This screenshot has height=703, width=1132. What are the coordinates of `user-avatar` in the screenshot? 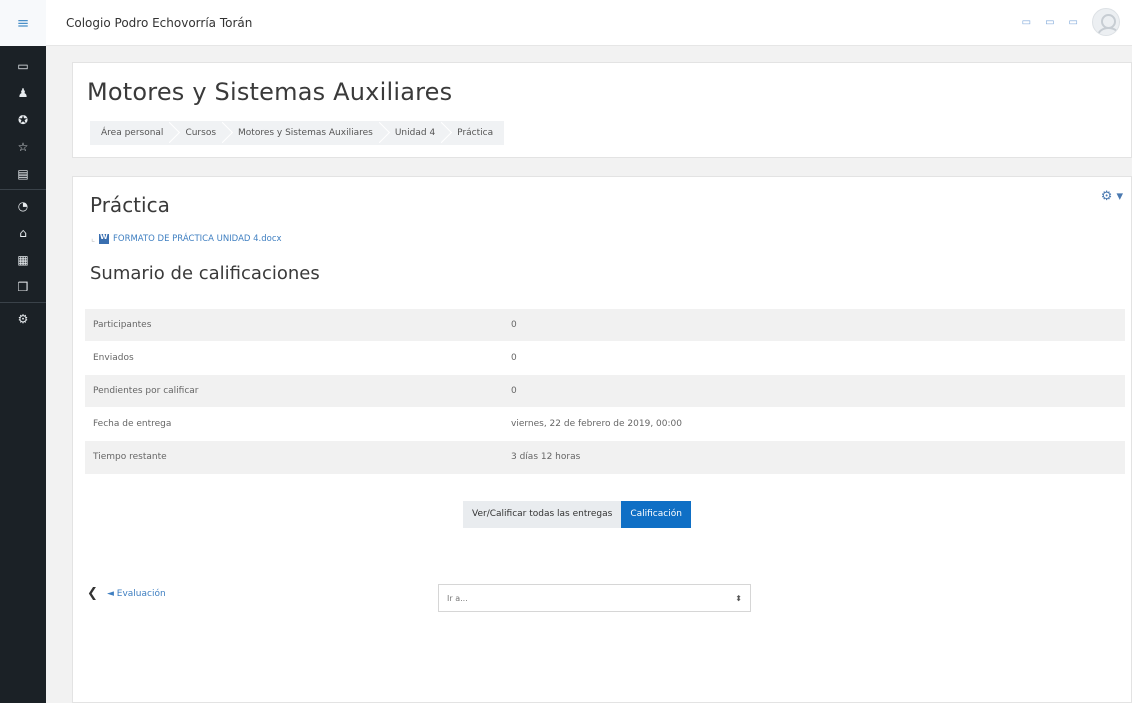 It's located at (1106, 22).